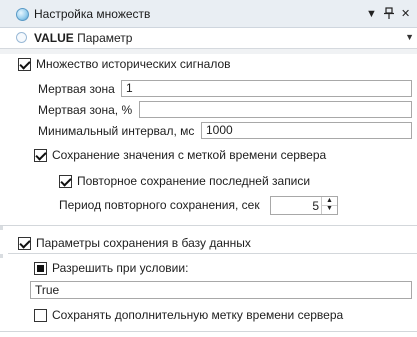 This screenshot has height=337, width=417. Describe the element at coordinates (159, 205) in the screenshot. I see `resave-period-label: Период повторного сохранения, сек` at that location.